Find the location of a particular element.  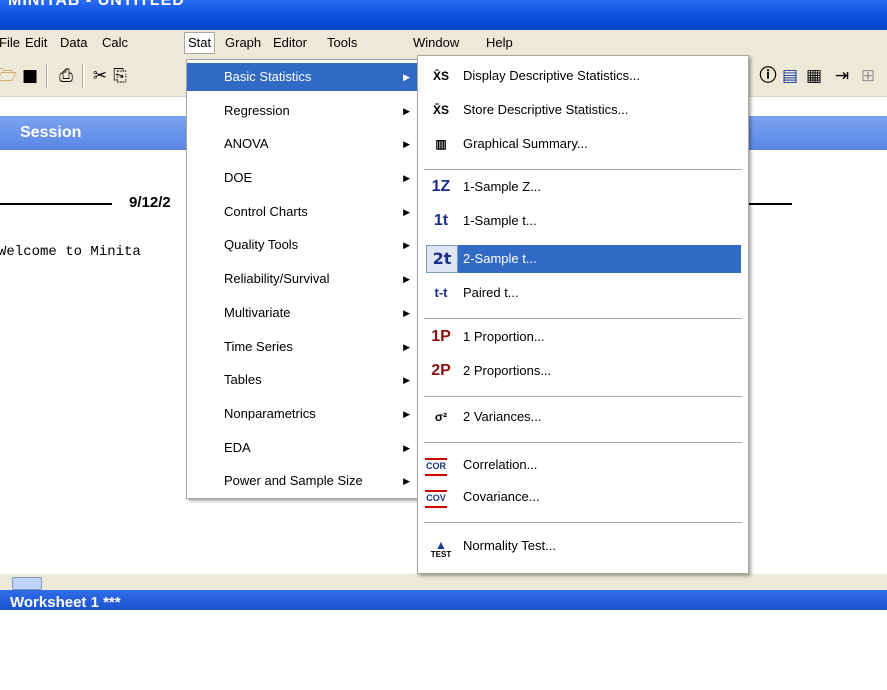

stat-control-charts: Control Charts ▶ is located at coordinates (302, 212).